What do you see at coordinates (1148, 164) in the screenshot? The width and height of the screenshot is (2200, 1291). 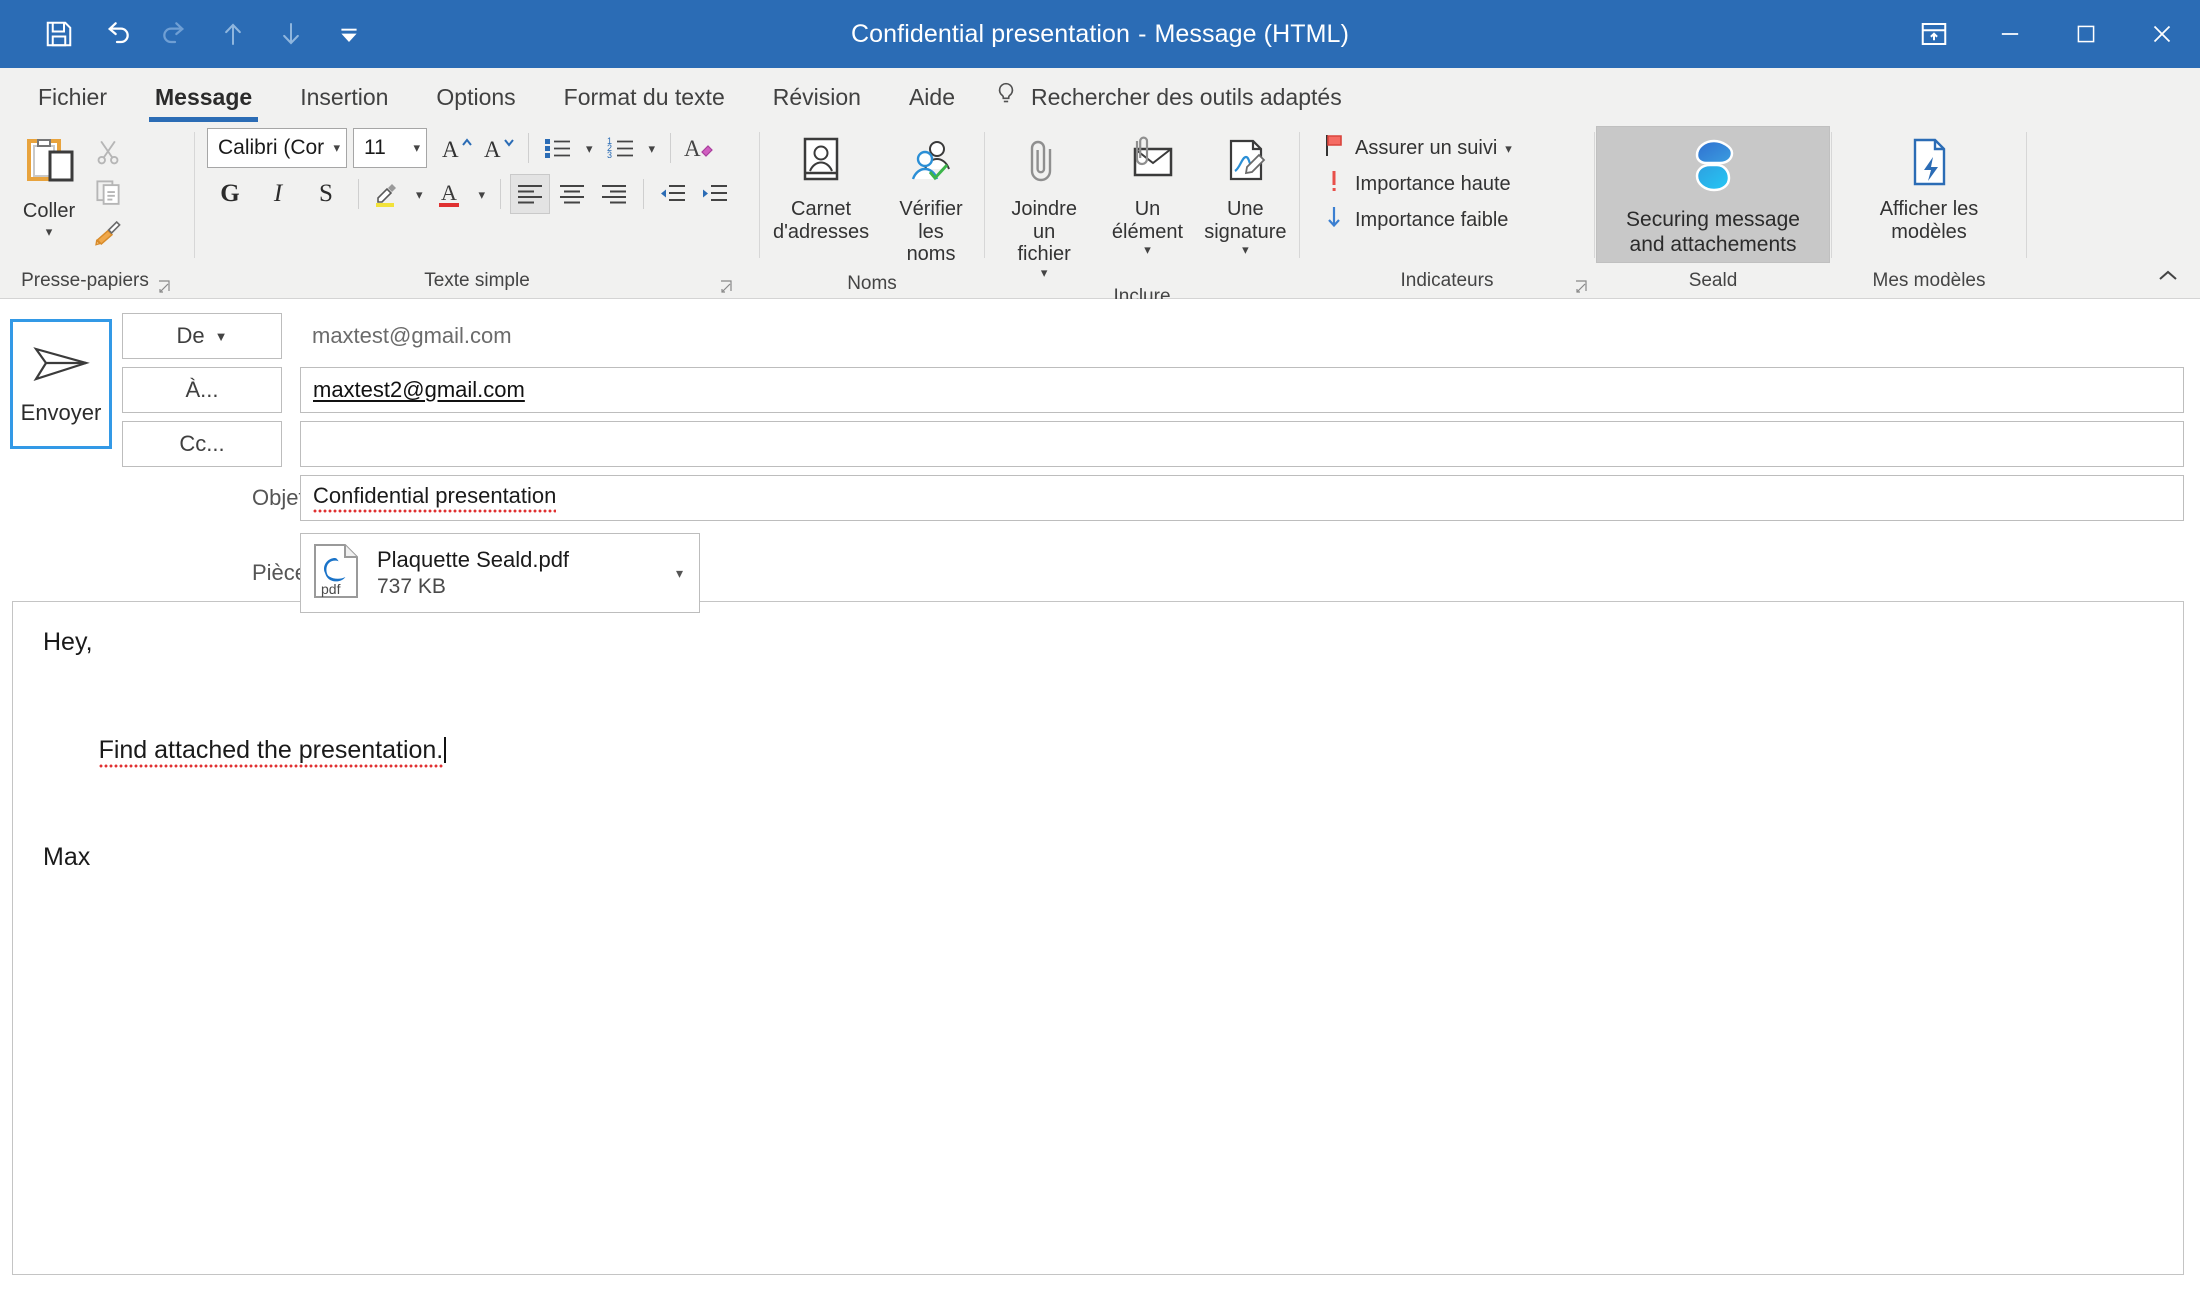 I see `attach-item-icon` at bounding box center [1148, 164].